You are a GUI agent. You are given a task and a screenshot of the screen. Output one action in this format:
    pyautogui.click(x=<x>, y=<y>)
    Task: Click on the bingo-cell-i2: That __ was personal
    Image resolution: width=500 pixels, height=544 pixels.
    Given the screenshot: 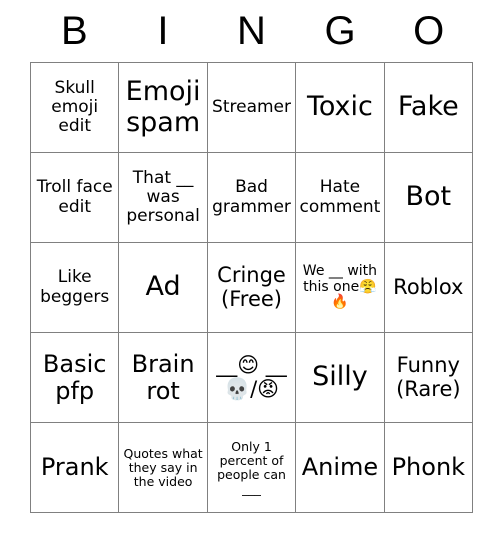 What is the action you would take?
    pyautogui.click(x=163, y=198)
    